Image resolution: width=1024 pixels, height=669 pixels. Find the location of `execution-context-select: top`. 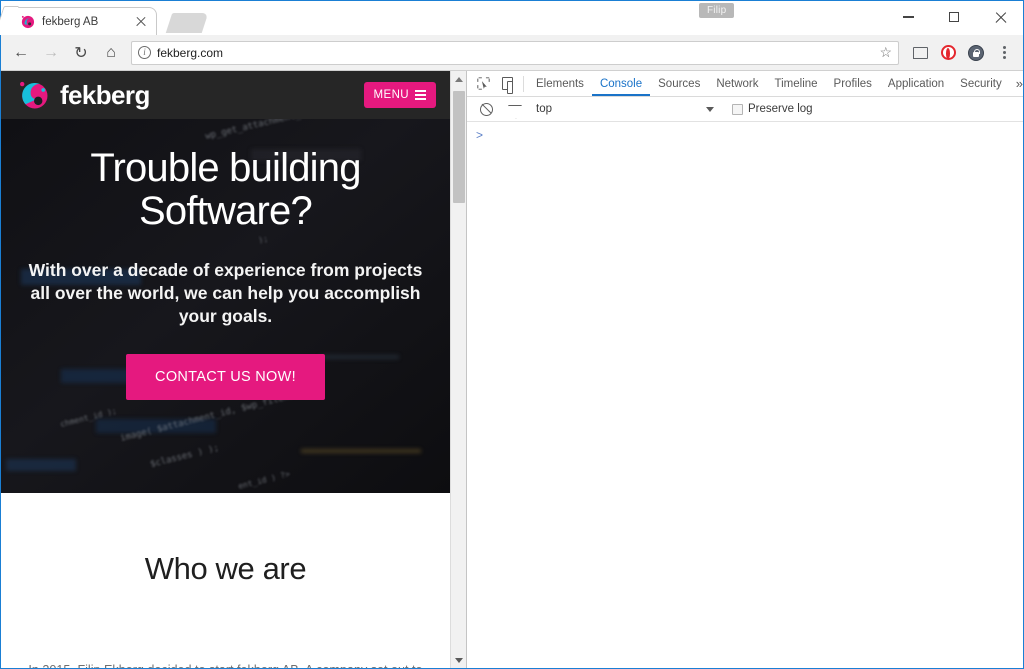

execution-context-select: top is located at coordinates (625, 109).